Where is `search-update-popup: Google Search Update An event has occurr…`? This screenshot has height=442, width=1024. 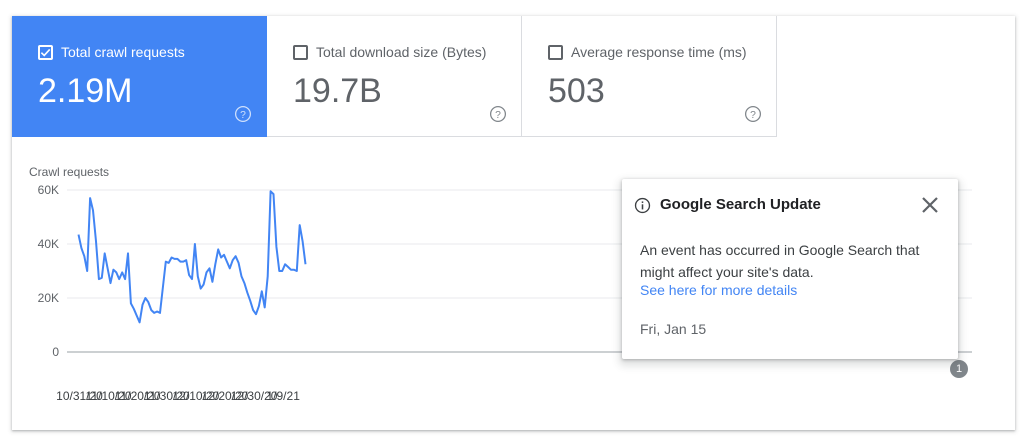
search-update-popup: Google Search Update An event has occurr… is located at coordinates (790, 269).